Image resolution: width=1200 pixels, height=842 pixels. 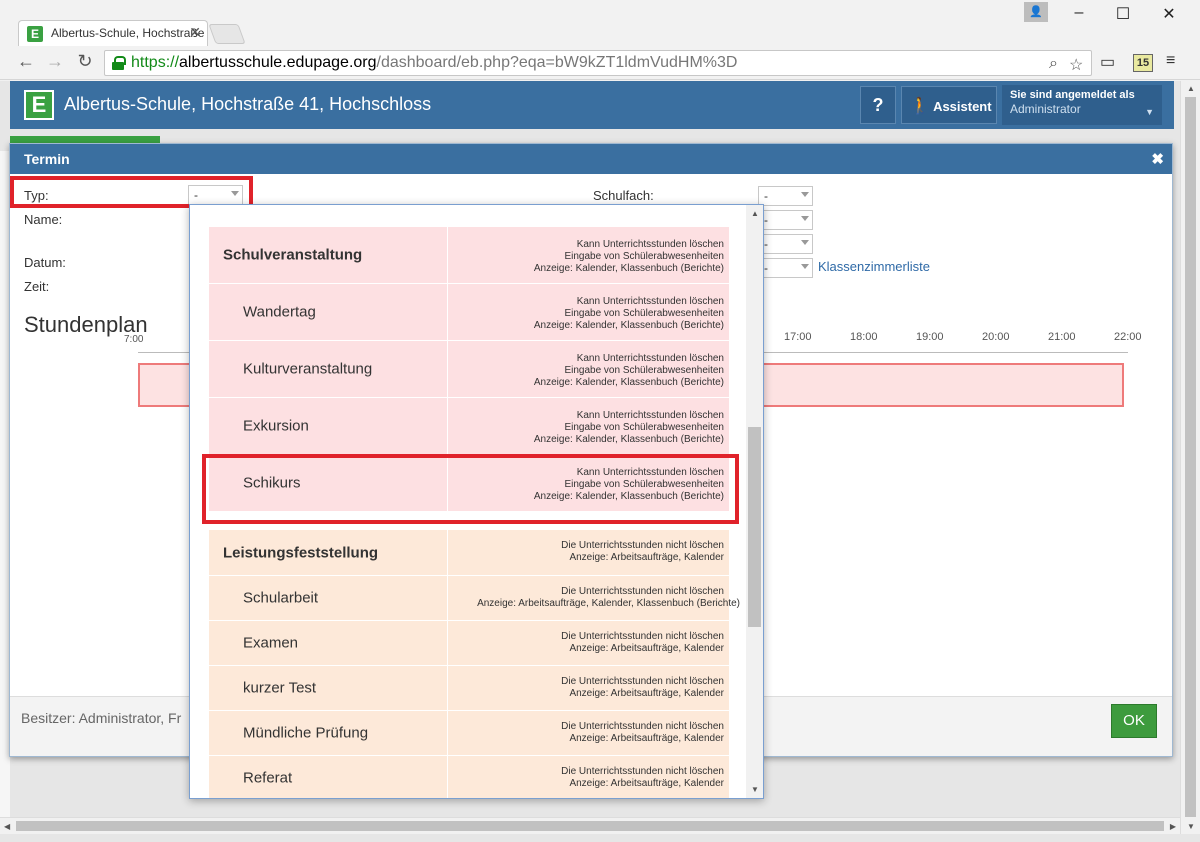 I want to click on zoom-icon: ⌕, so click(x=1053, y=64).